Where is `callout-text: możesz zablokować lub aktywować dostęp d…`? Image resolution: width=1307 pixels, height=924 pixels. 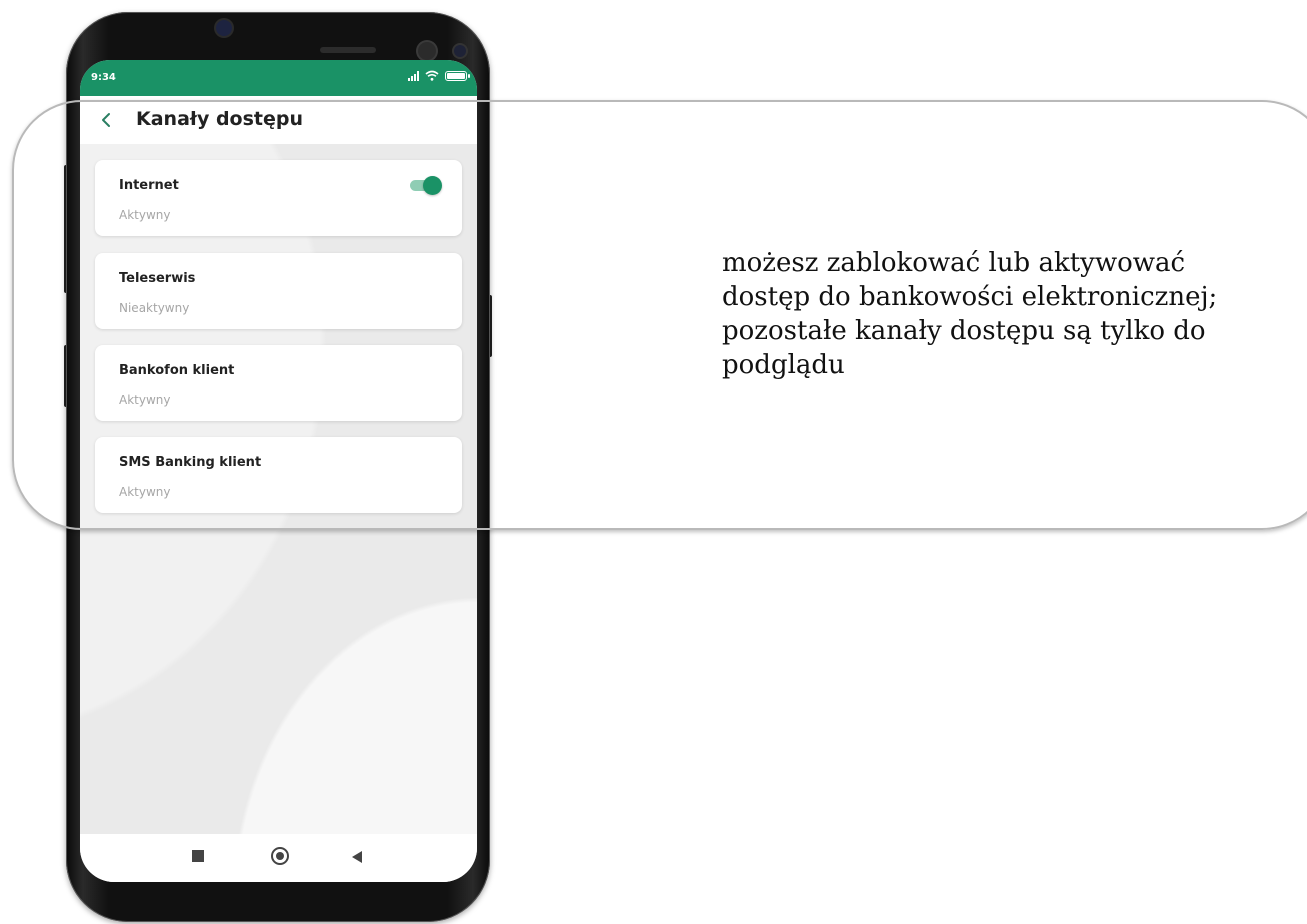 callout-text: możesz zablokować lub aktywować dostęp d… is located at coordinates (1012, 314).